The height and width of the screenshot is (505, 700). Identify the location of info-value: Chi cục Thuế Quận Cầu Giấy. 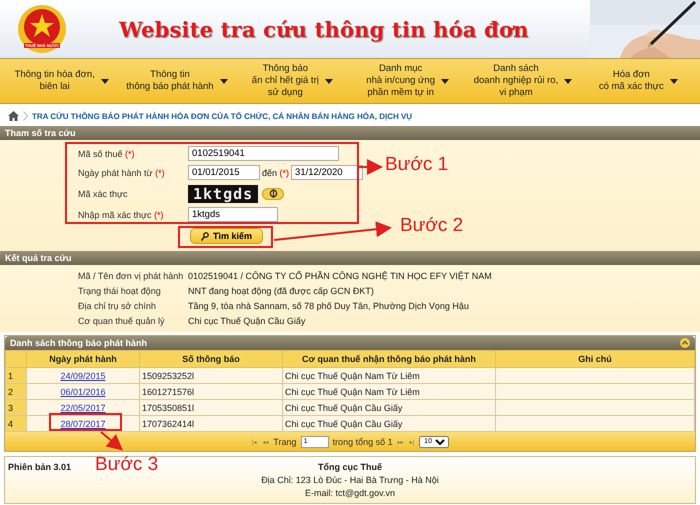
(247, 321).